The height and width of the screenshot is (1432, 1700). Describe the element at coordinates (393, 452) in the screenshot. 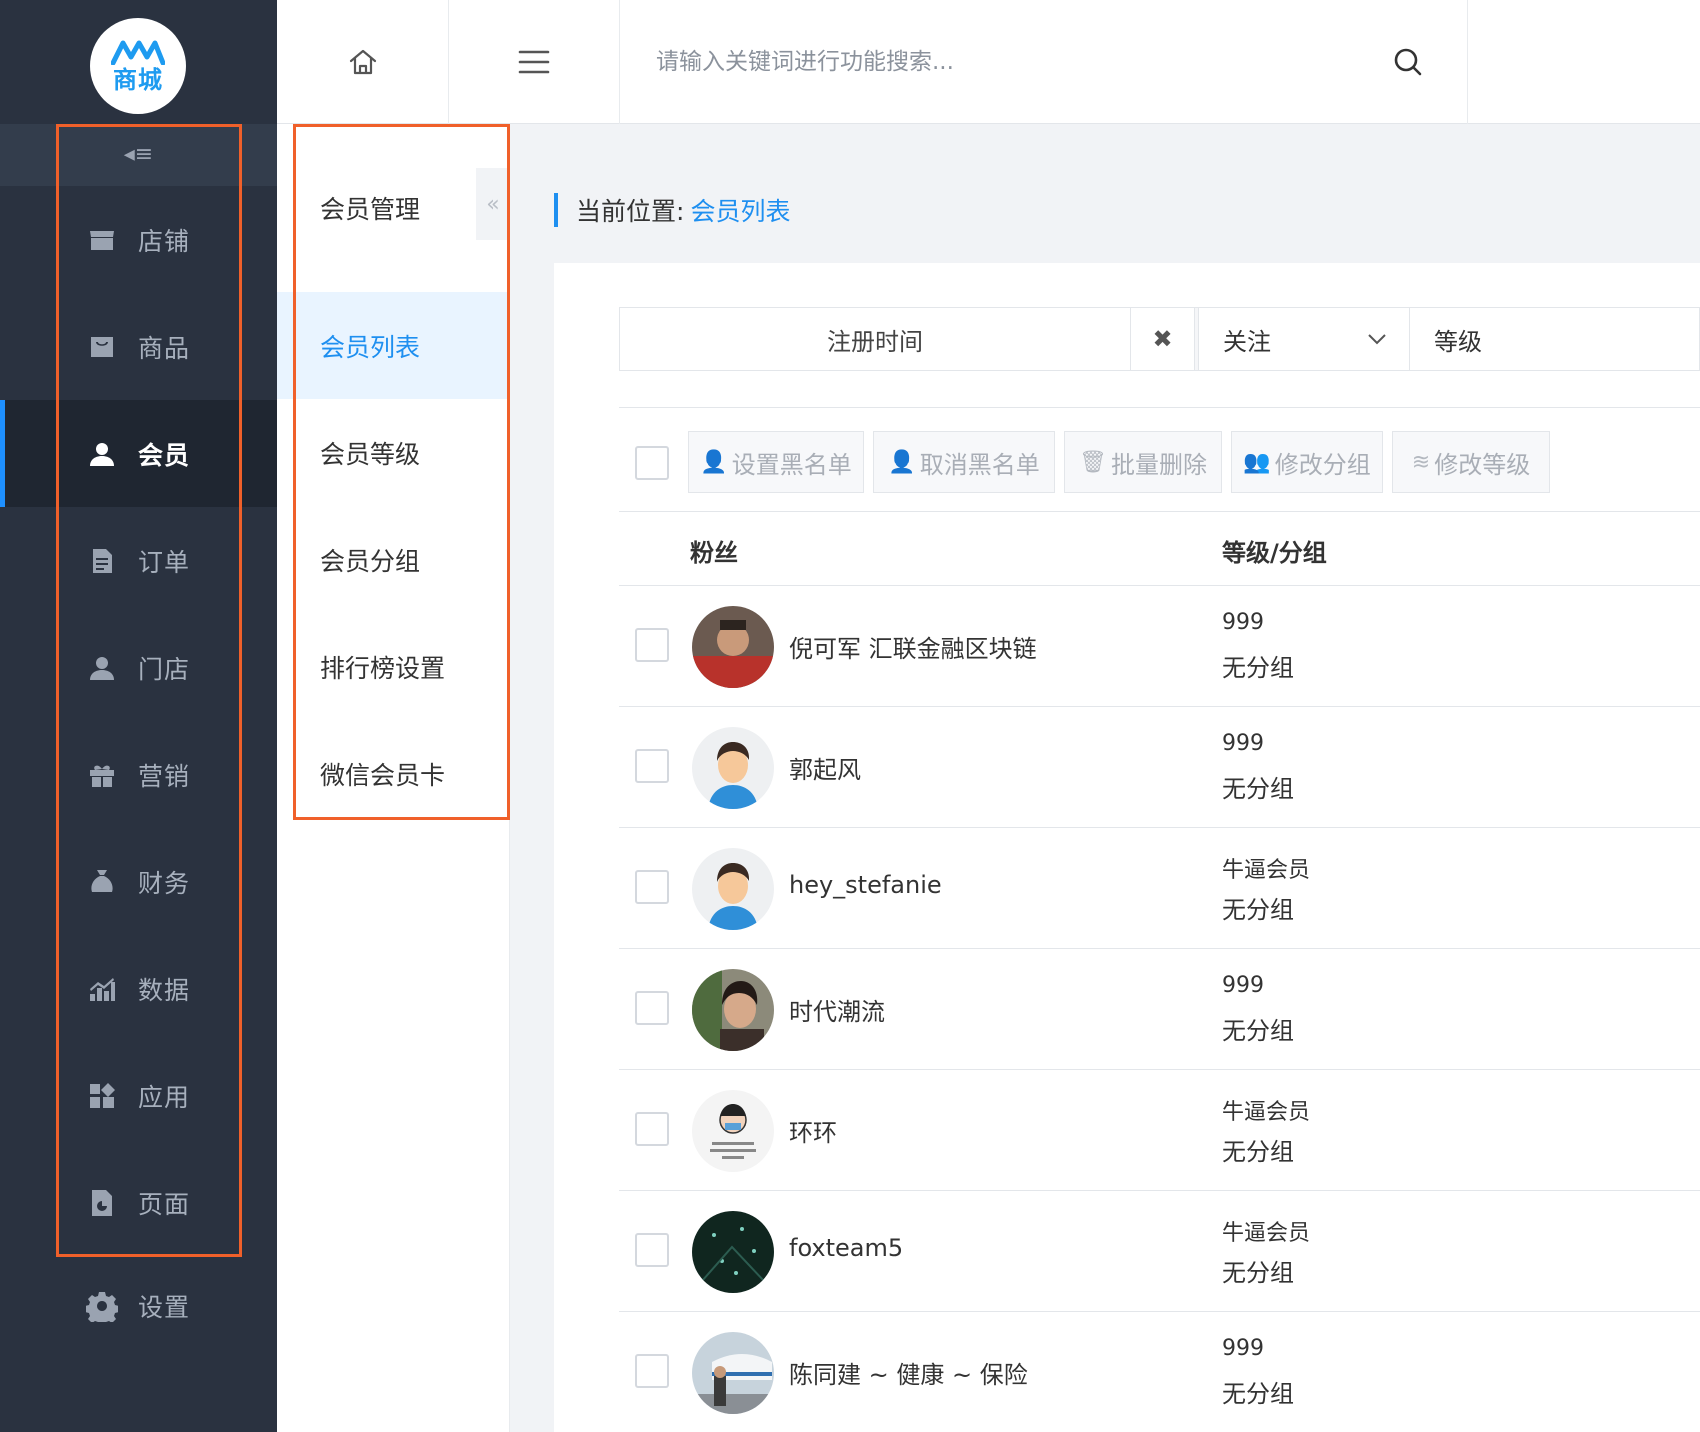

I see `submenu-item-member-level: 会员等级` at that location.